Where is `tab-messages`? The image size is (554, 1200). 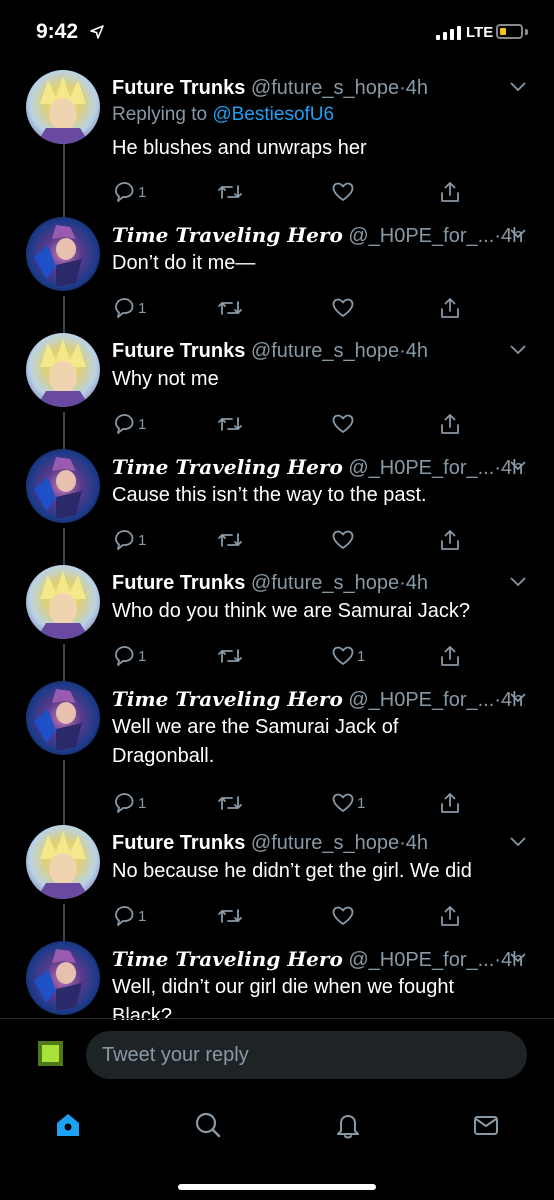
tab-messages is located at coordinates (486, 1125).